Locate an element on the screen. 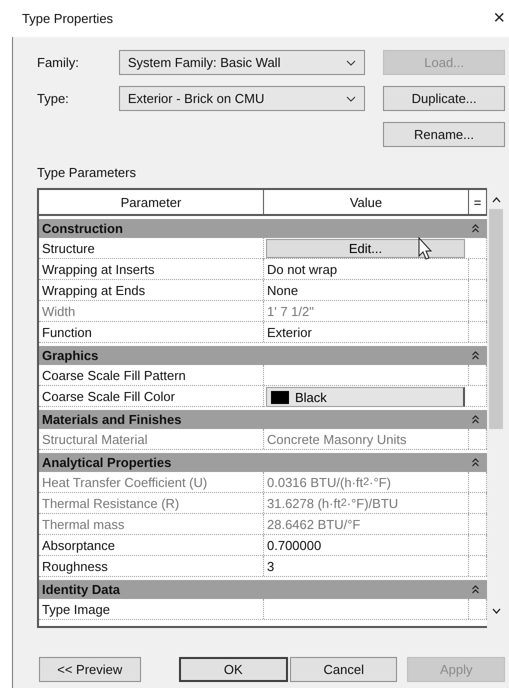 The width and height of the screenshot is (509, 688). parameter-cell: Thermal mass is located at coordinates (151, 524).